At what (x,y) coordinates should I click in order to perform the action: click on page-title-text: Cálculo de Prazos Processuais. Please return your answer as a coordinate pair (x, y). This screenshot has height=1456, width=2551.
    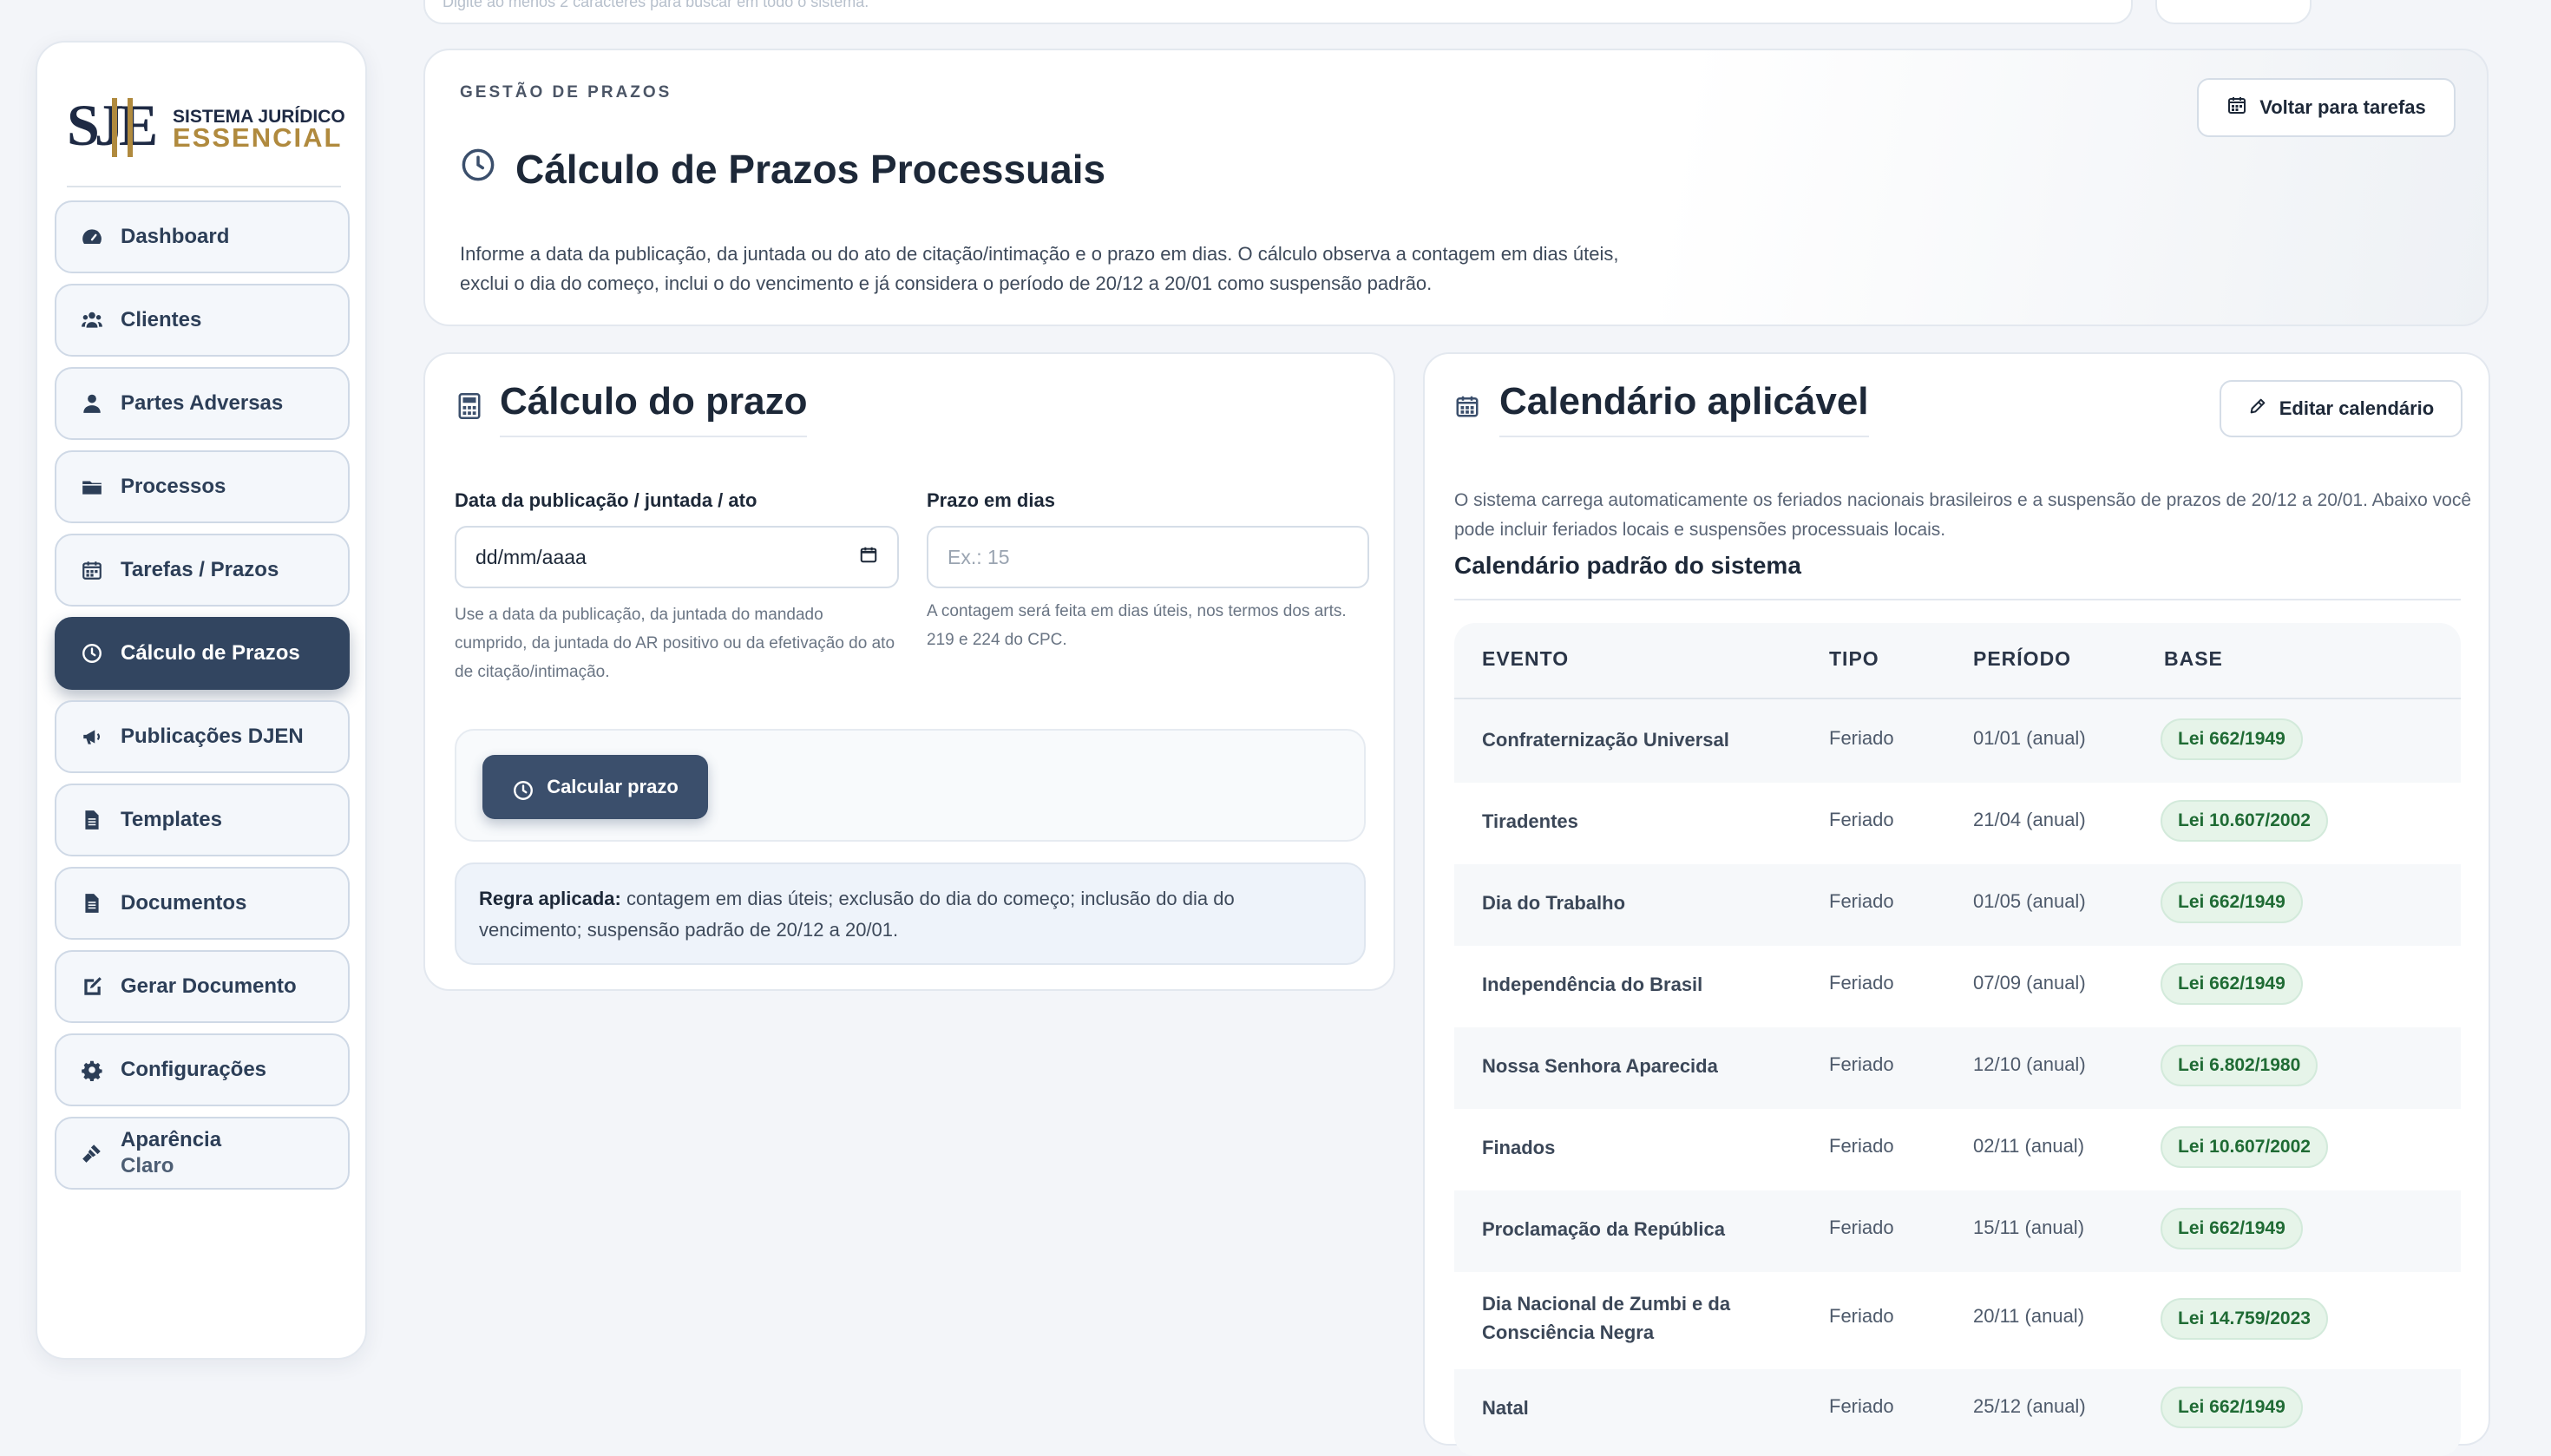
    Looking at the image, I should click on (810, 169).